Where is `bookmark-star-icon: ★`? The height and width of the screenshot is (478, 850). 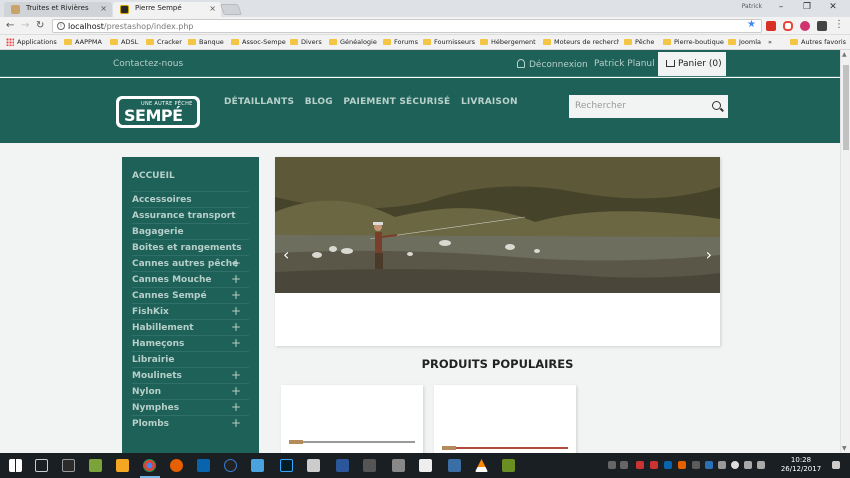
bookmark-star-icon: ★ is located at coordinates (751, 24).